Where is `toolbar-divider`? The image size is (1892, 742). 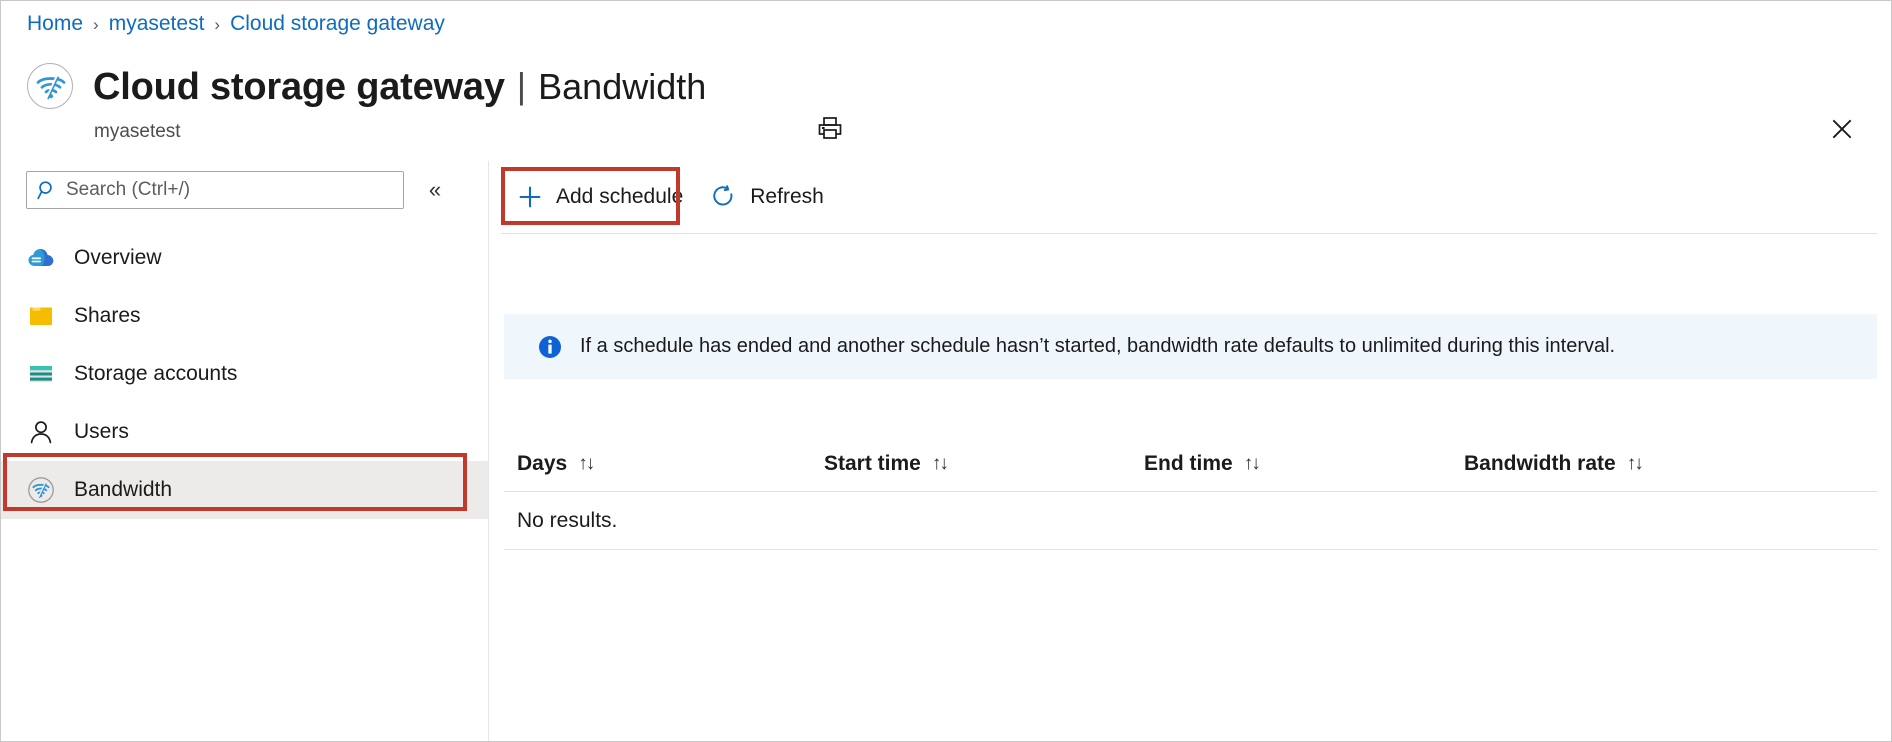
toolbar-divider is located at coordinates (1189, 233).